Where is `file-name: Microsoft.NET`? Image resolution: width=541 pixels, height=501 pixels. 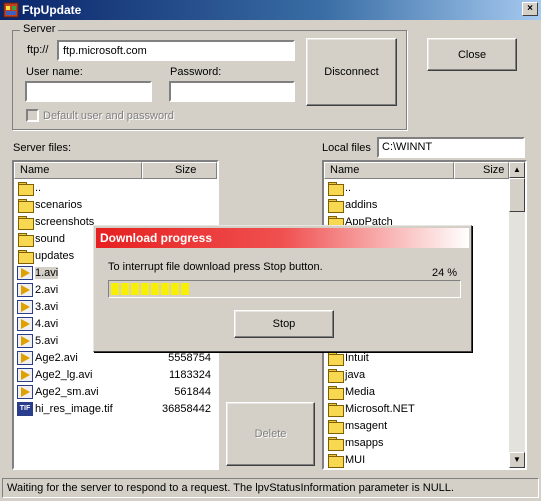 file-name: Microsoft.NET is located at coordinates (380, 408).